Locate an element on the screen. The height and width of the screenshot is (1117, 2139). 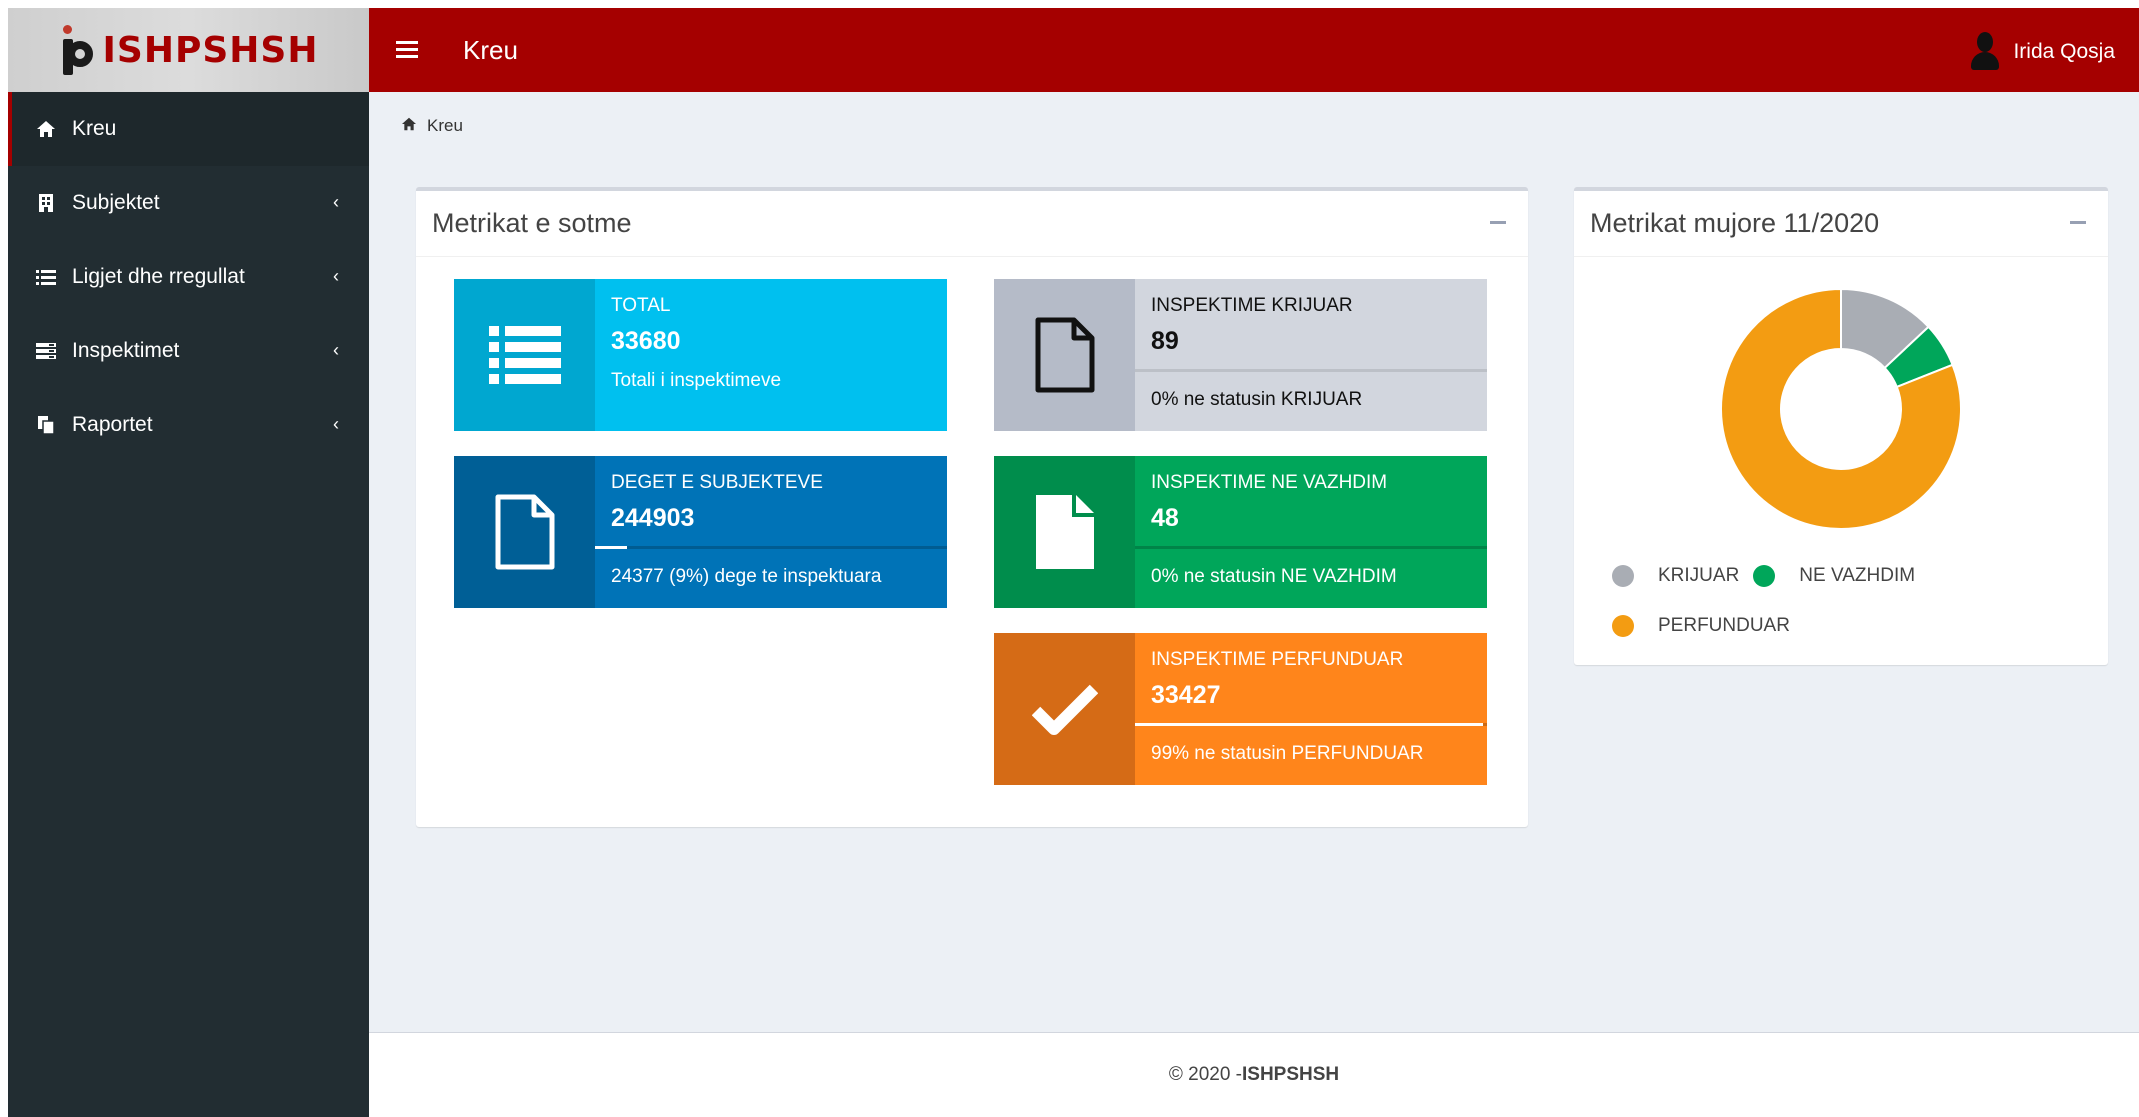
footer-brand: ISHPSHSH is located at coordinates (1291, 1074).